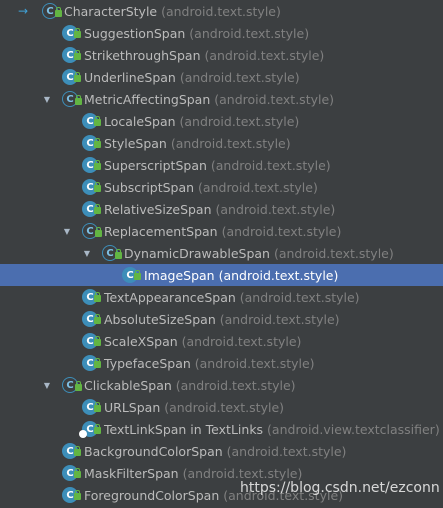 This screenshot has width=443, height=508. Describe the element at coordinates (351, 429) in the screenshot. I see `package-name: (android.view.textclassifier)` at that location.